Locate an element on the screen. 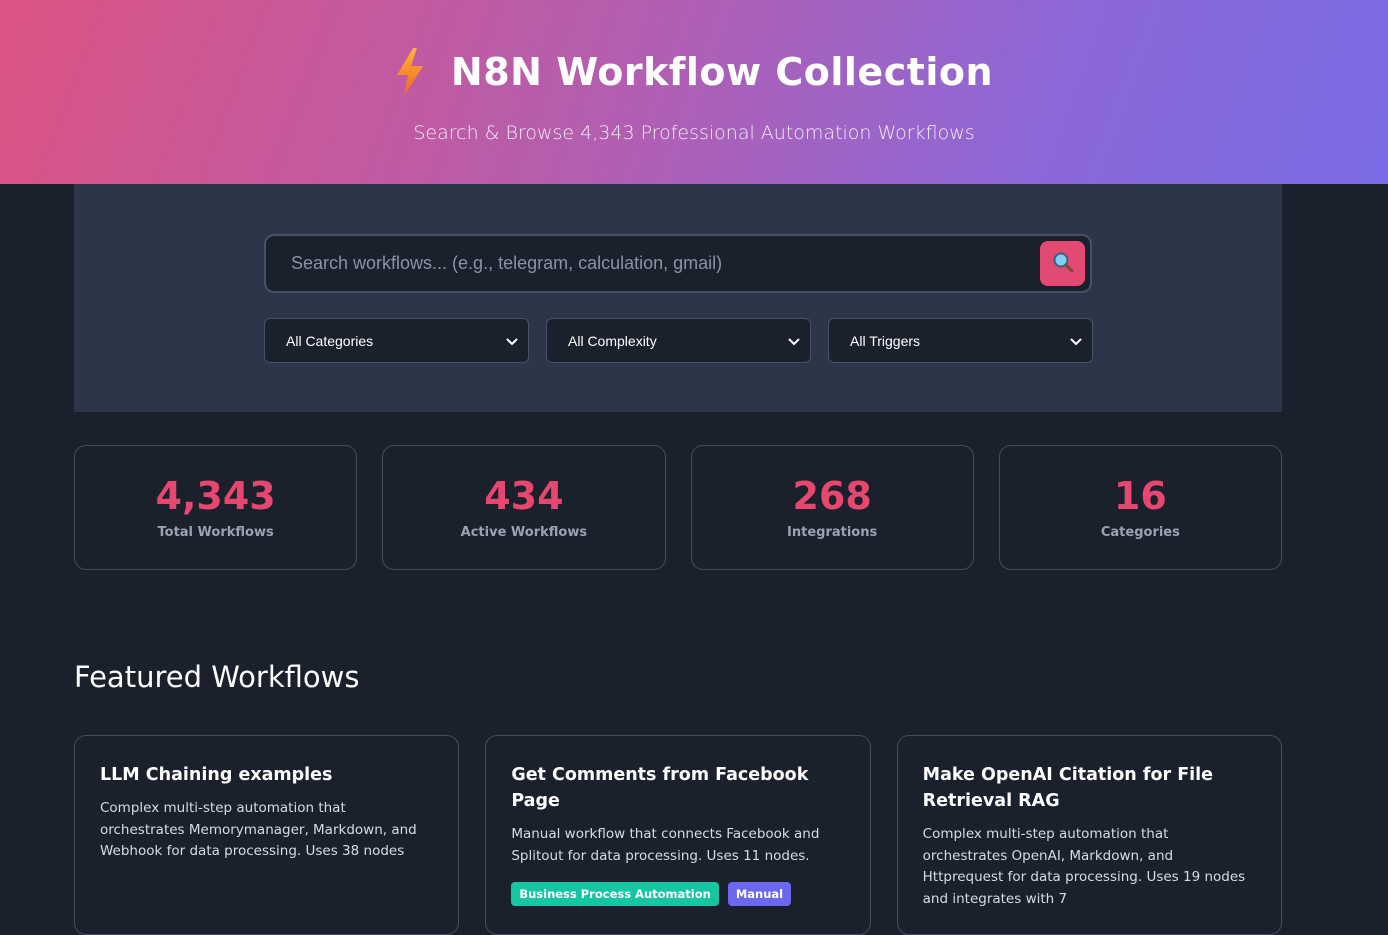  stat-label: Total Workflows is located at coordinates (215, 532).